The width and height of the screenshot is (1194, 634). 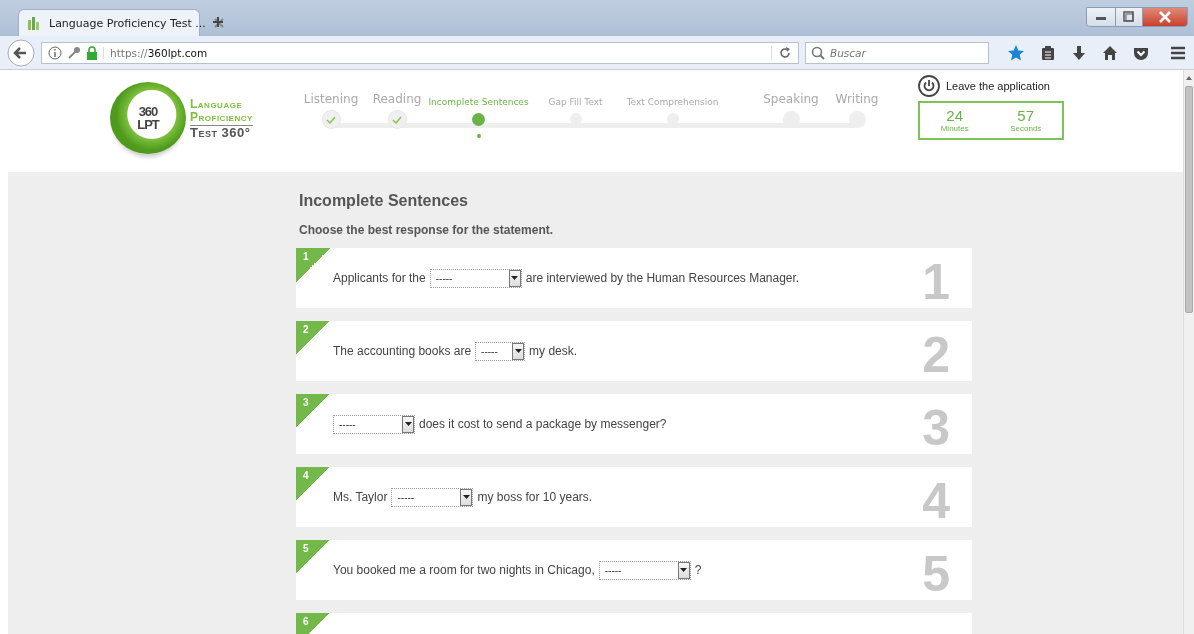 I want to click on question-number: 4, so click(x=313, y=484).